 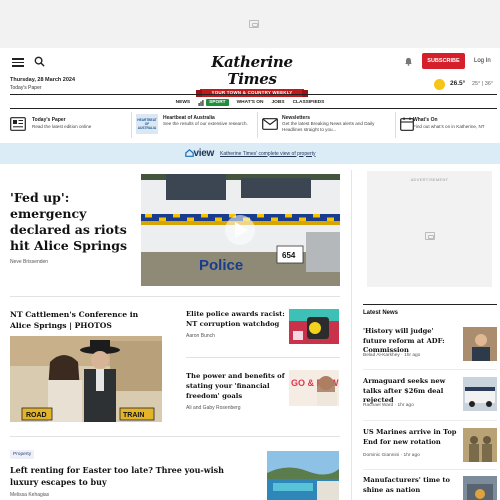 I want to click on latest-news-author: Dominic Giannini, so click(x=381, y=455).